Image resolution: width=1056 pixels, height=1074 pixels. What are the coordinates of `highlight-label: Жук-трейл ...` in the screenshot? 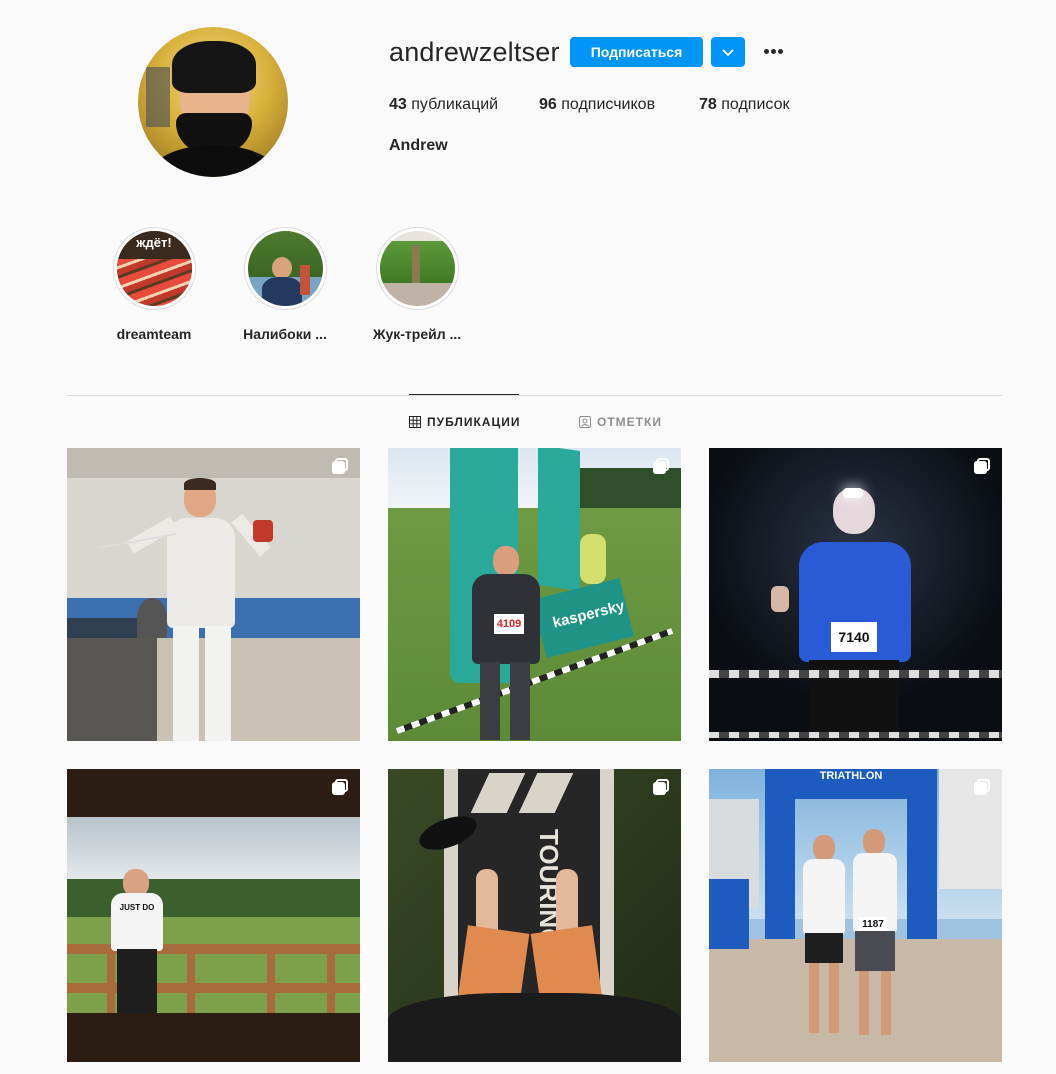 It's located at (417, 334).